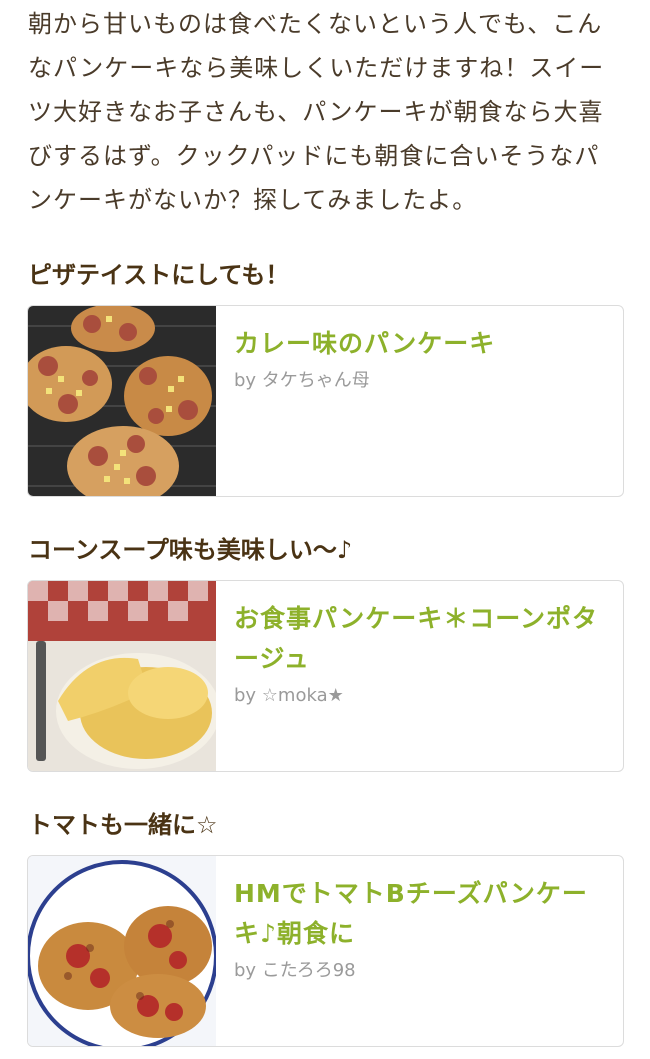 This screenshot has width=650, height=1059. I want to click on section-heading-tomato: トマトも一緒に☆, so click(123, 825).